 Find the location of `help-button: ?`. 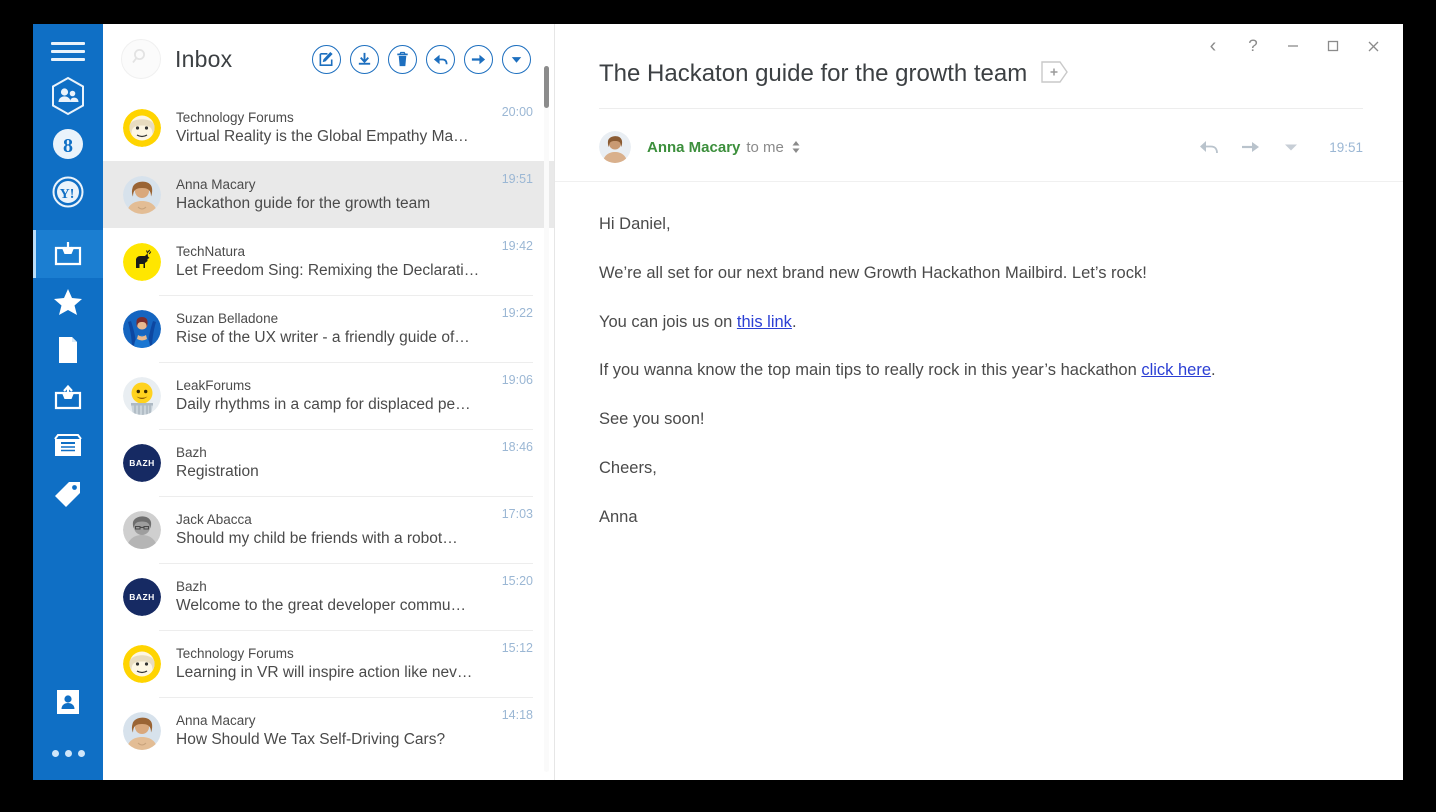

help-button: ? is located at coordinates (1253, 46).